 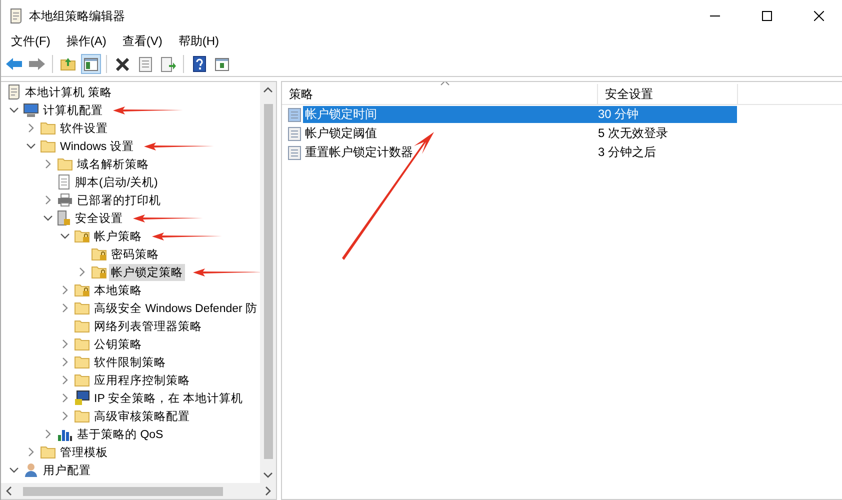 What do you see at coordinates (99, 218) in the screenshot?
I see `tree-item: 安全设置` at bounding box center [99, 218].